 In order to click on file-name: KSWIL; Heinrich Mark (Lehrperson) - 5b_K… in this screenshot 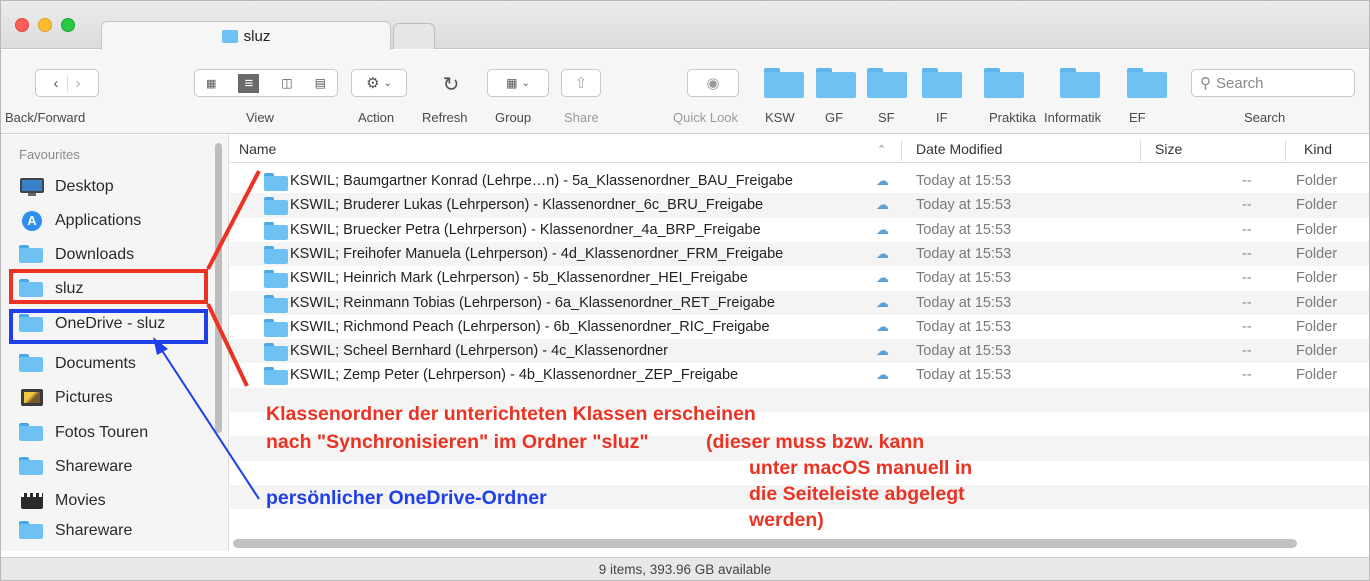, I will do `click(519, 278)`.